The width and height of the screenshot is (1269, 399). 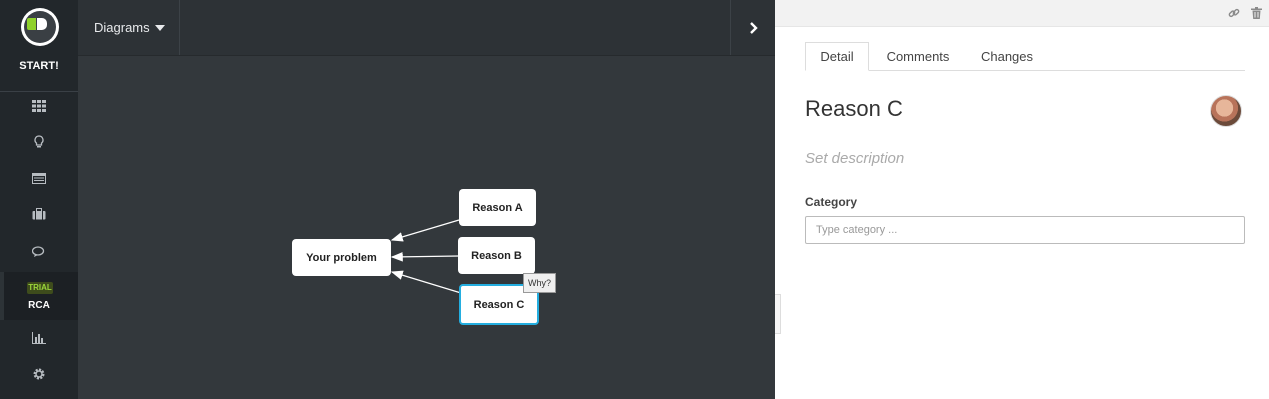 I want to click on tab-detail: Detail, so click(x=837, y=56).